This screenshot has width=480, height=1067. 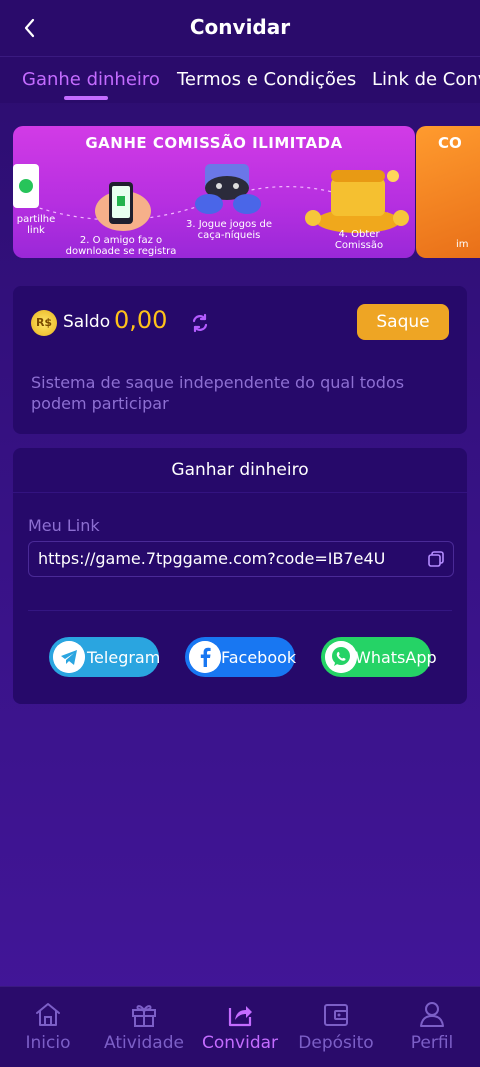 I want to click on invite-link-field: https://game.7tpggame.com?code=IB7e4U, so click(x=241, y=559).